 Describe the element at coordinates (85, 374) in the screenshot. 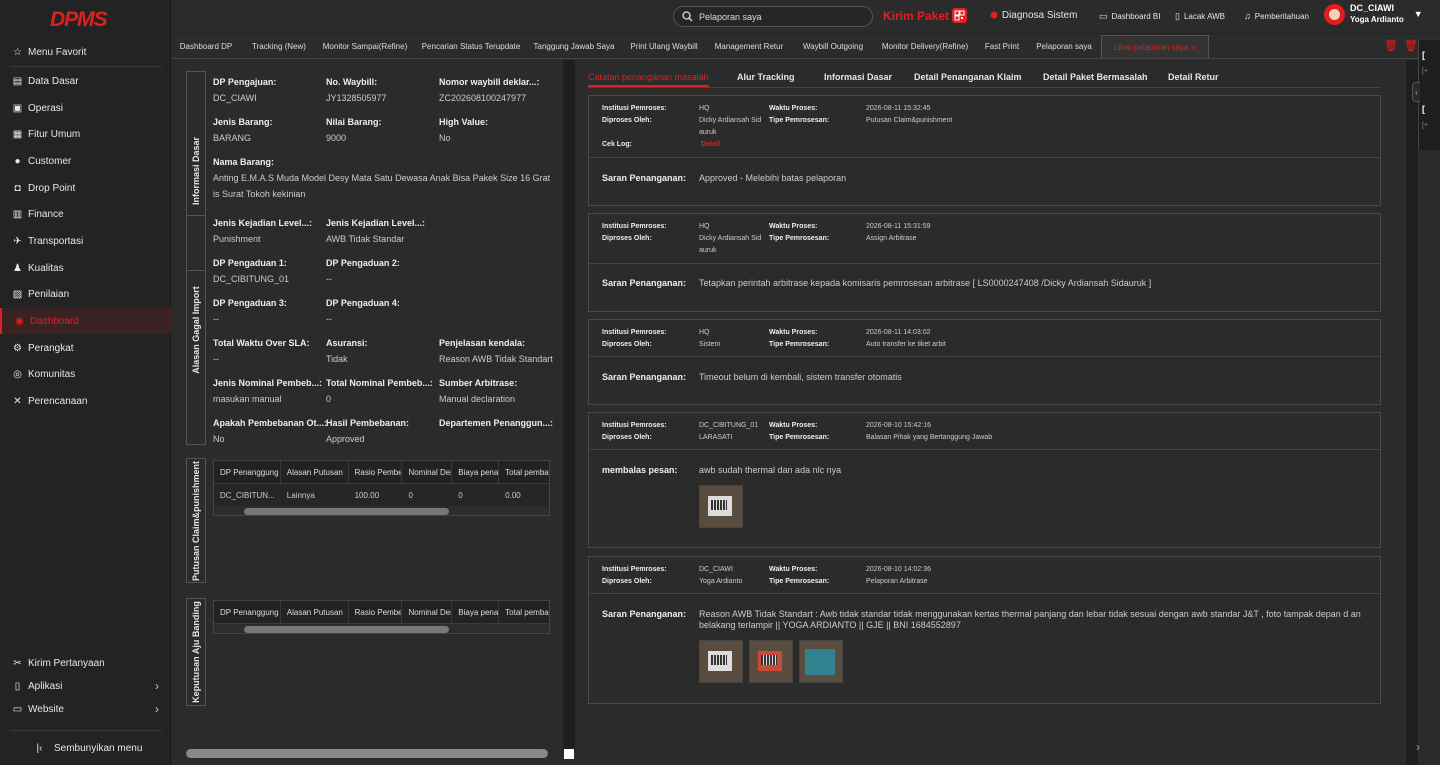

I see `sidebar-item-komunitas: ◎ Komunitas` at that location.